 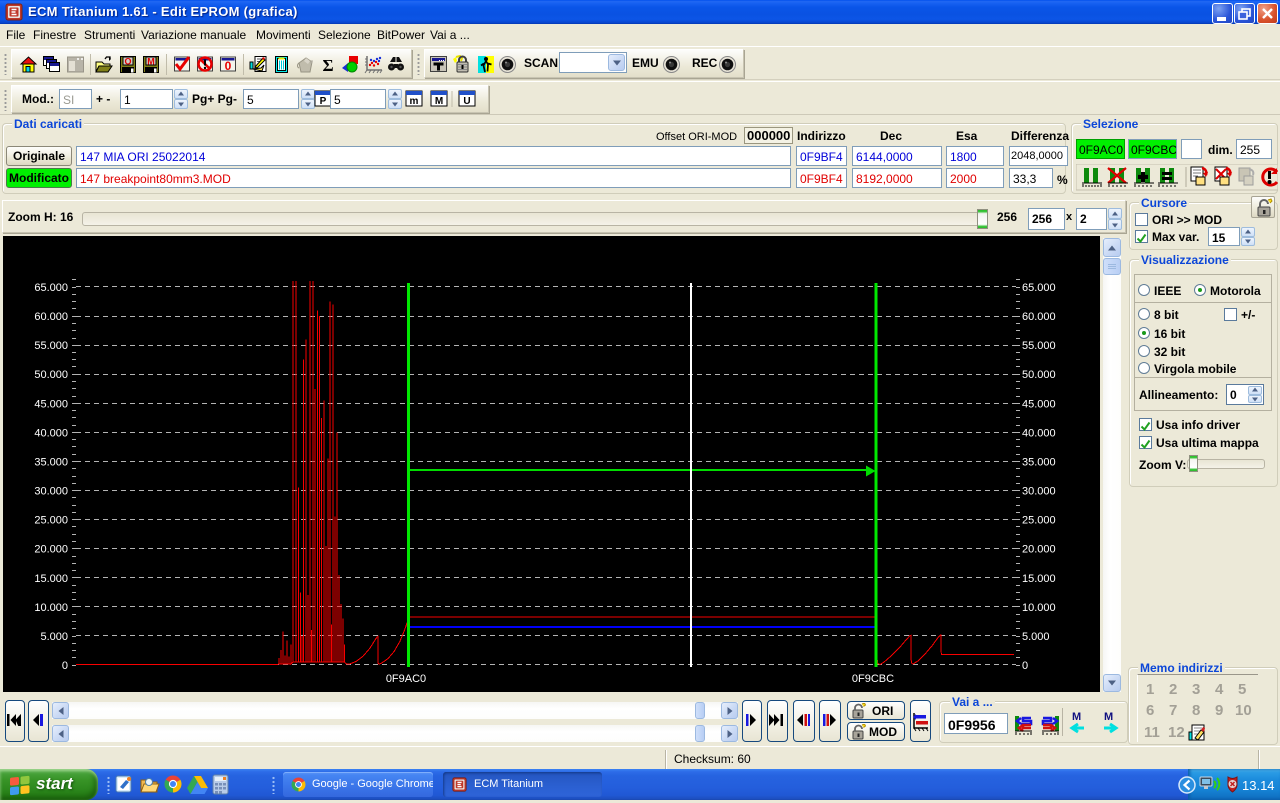 What do you see at coordinates (406, 679) in the screenshot?
I see `svg-text: 0F9AC0` at bounding box center [406, 679].